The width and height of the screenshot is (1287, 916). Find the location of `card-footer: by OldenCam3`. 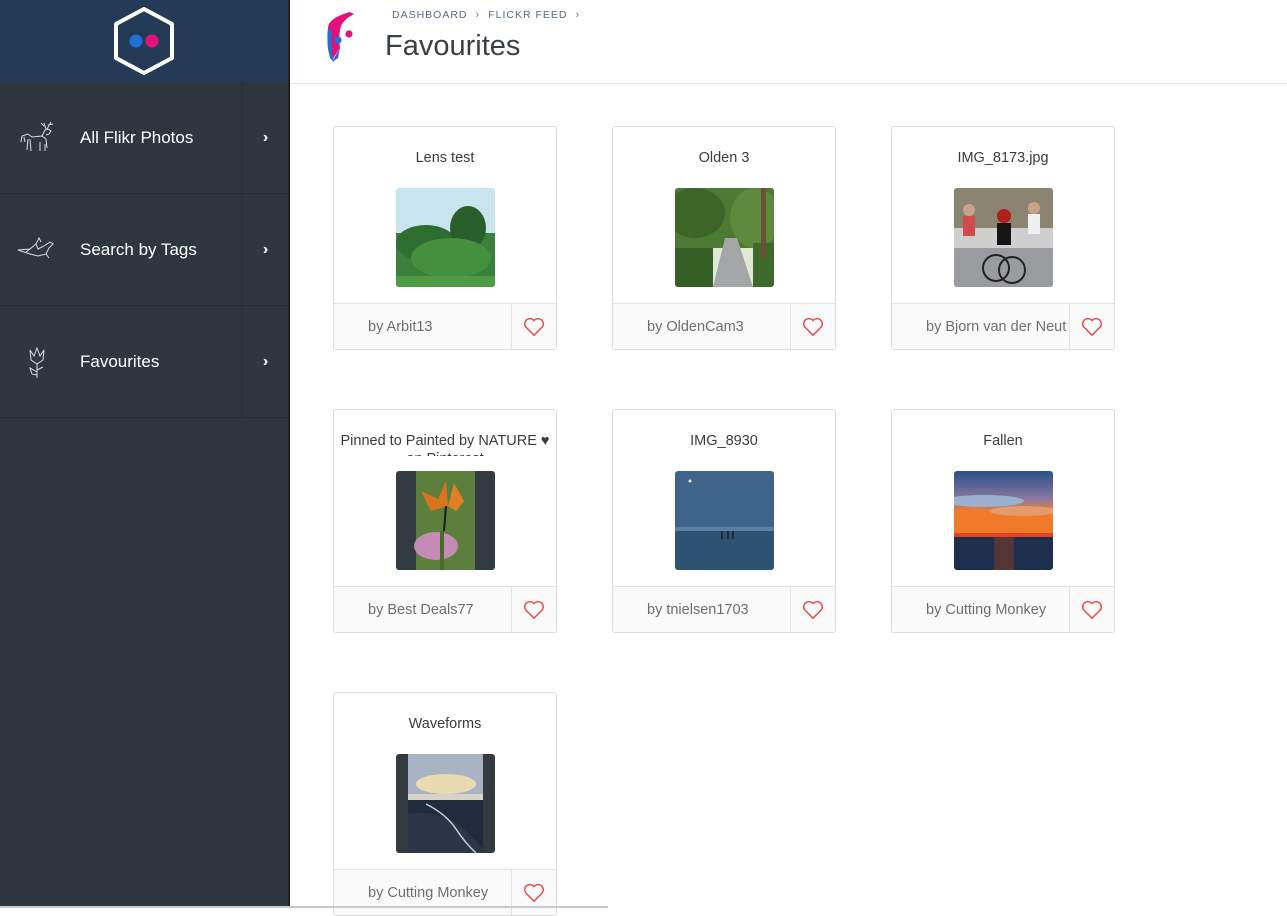

card-footer: by OldenCam3 is located at coordinates (724, 326).